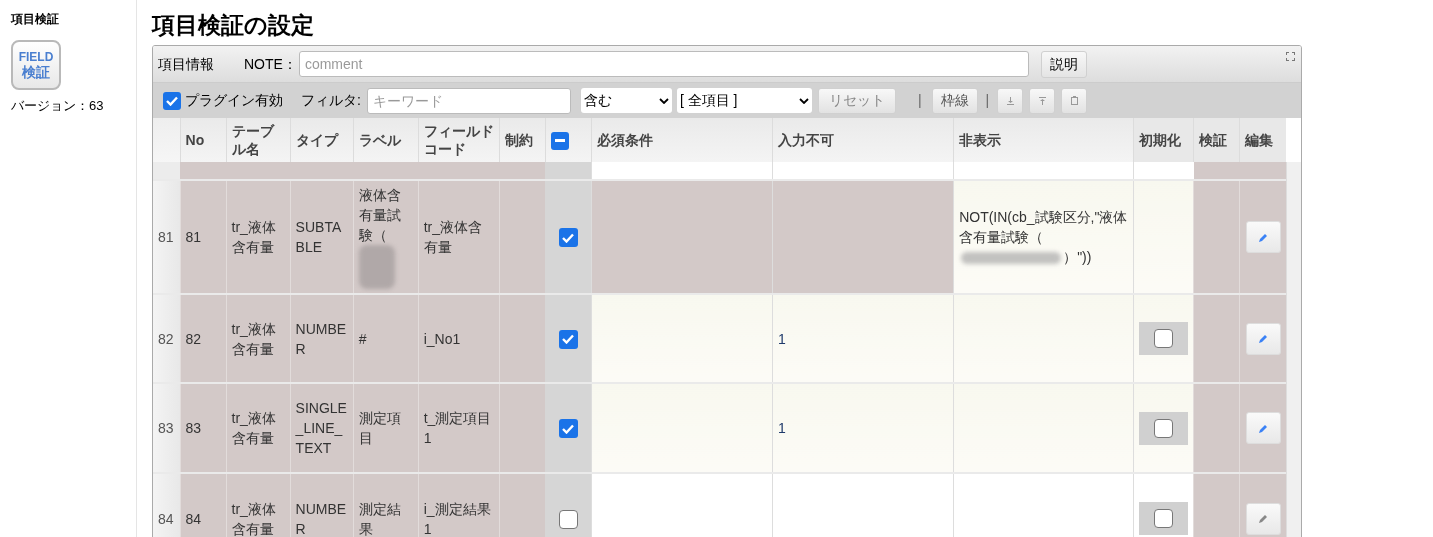 This screenshot has height=537, width=1433. What do you see at coordinates (379, 428) in the screenshot?
I see `table-cell: 測定項目` at bounding box center [379, 428].